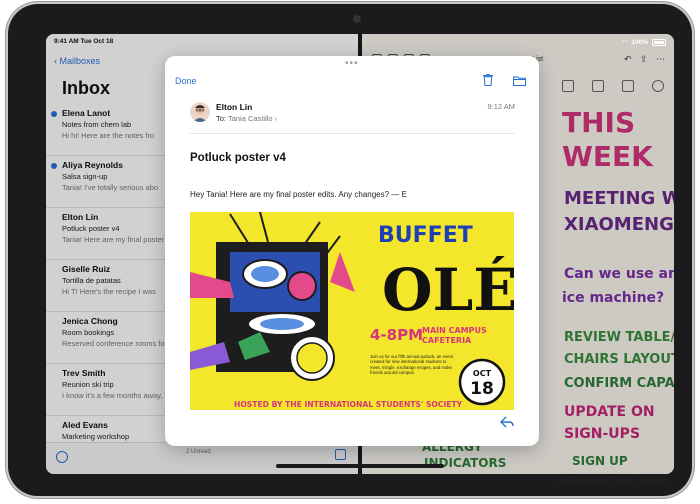 This screenshot has width=700, height=504. What do you see at coordinates (238, 158) in the screenshot?
I see `email-subject: Potluck poster v4` at bounding box center [238, 158].